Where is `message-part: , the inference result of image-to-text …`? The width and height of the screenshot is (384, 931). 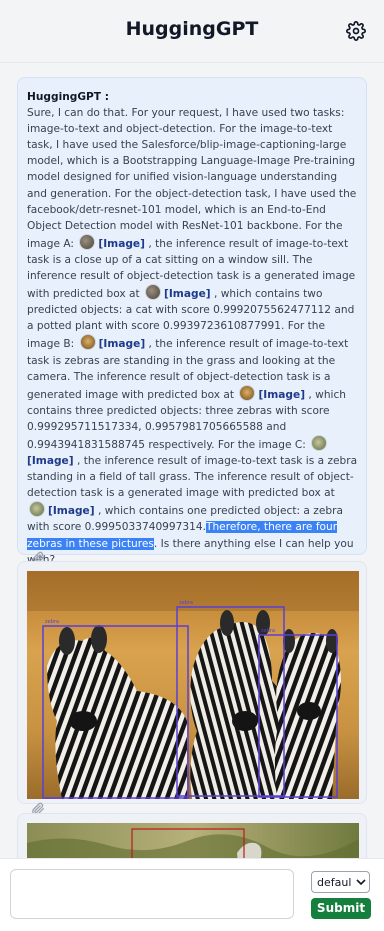
message-part: , the inference result of image-to-text … is located at coordinates (192, 477).